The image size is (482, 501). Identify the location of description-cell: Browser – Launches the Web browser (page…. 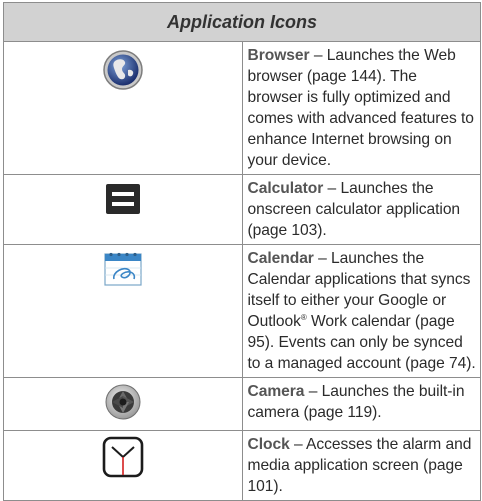
(361, 108).